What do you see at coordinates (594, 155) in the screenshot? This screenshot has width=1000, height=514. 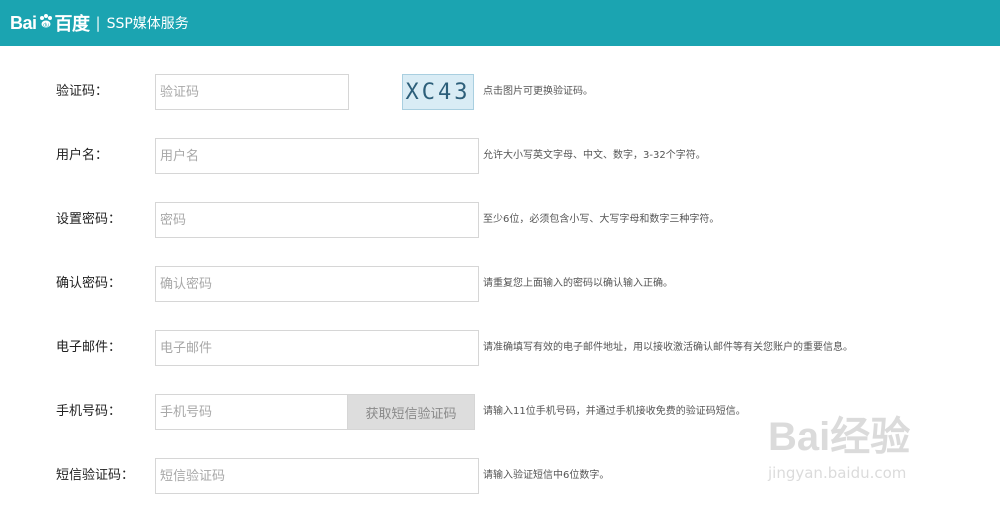 I see `username-hint: 允许大小写英文字母、中文、数字，3-32个字符。` at bounding box center [594, 155].